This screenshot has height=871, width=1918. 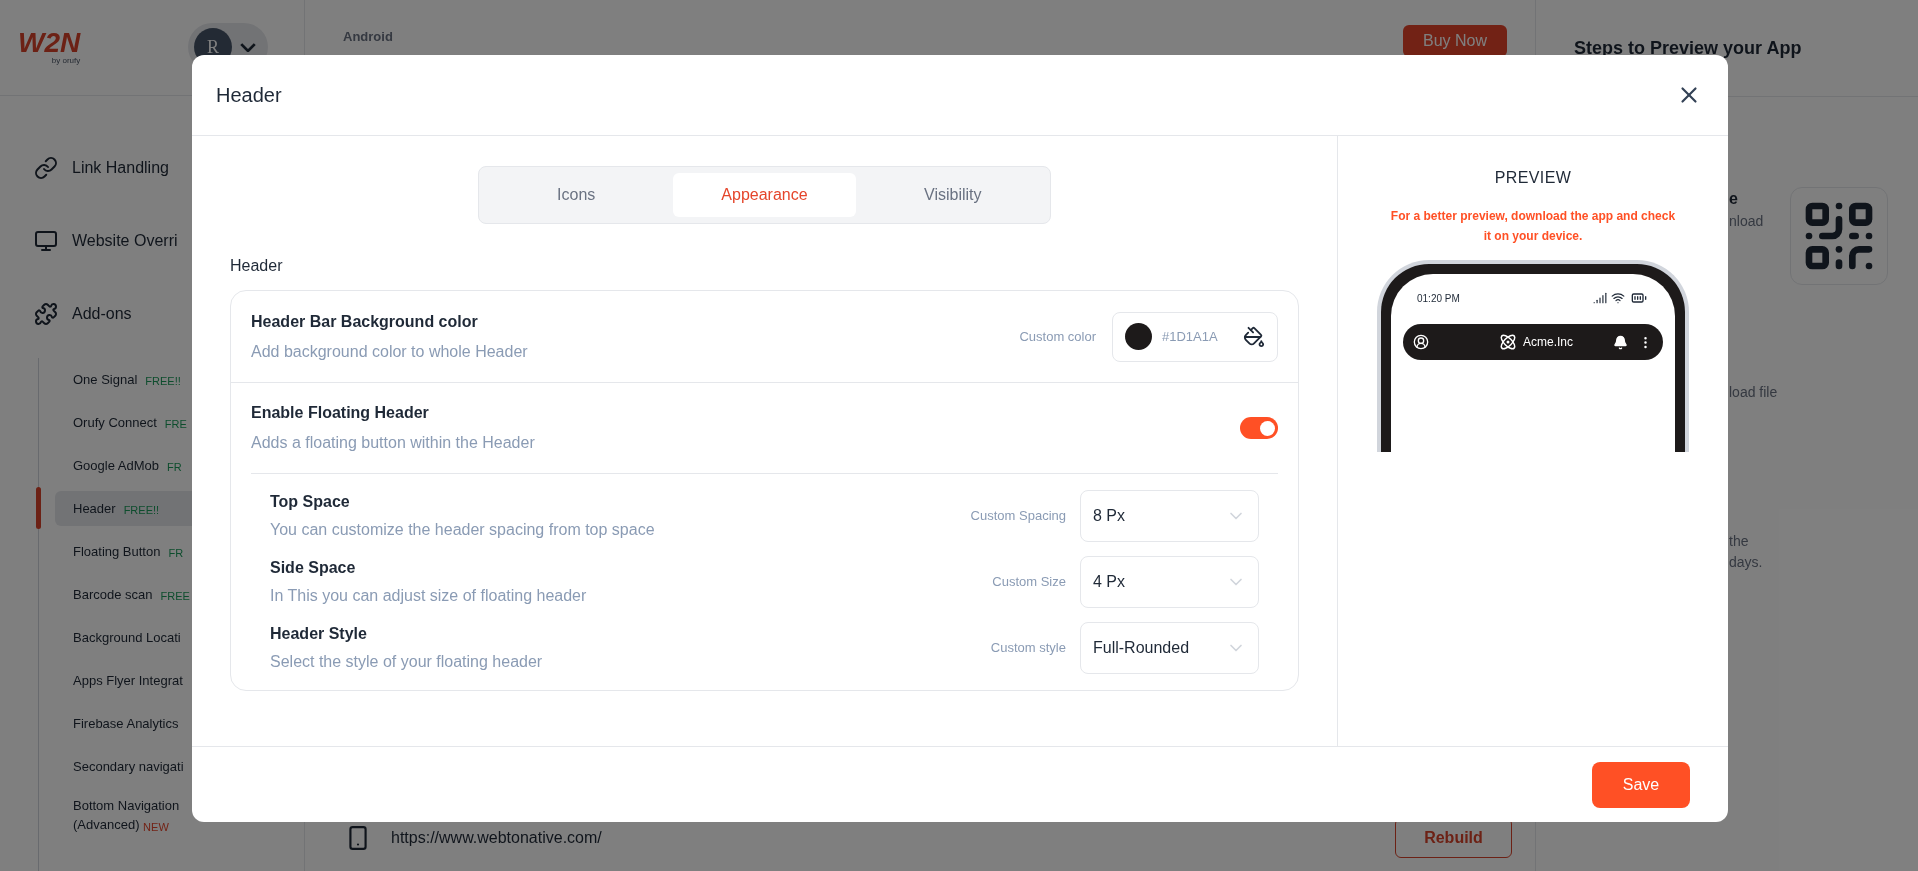 I want to click on atom-icon, so click(x=1508, y=342).